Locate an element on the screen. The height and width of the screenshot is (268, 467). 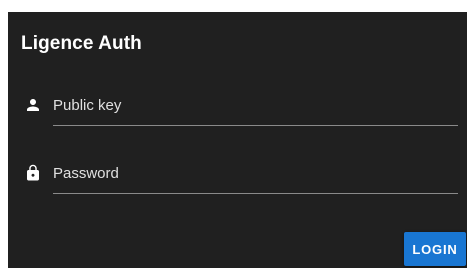
public-key-field-row is located at coordinates (239, 109).